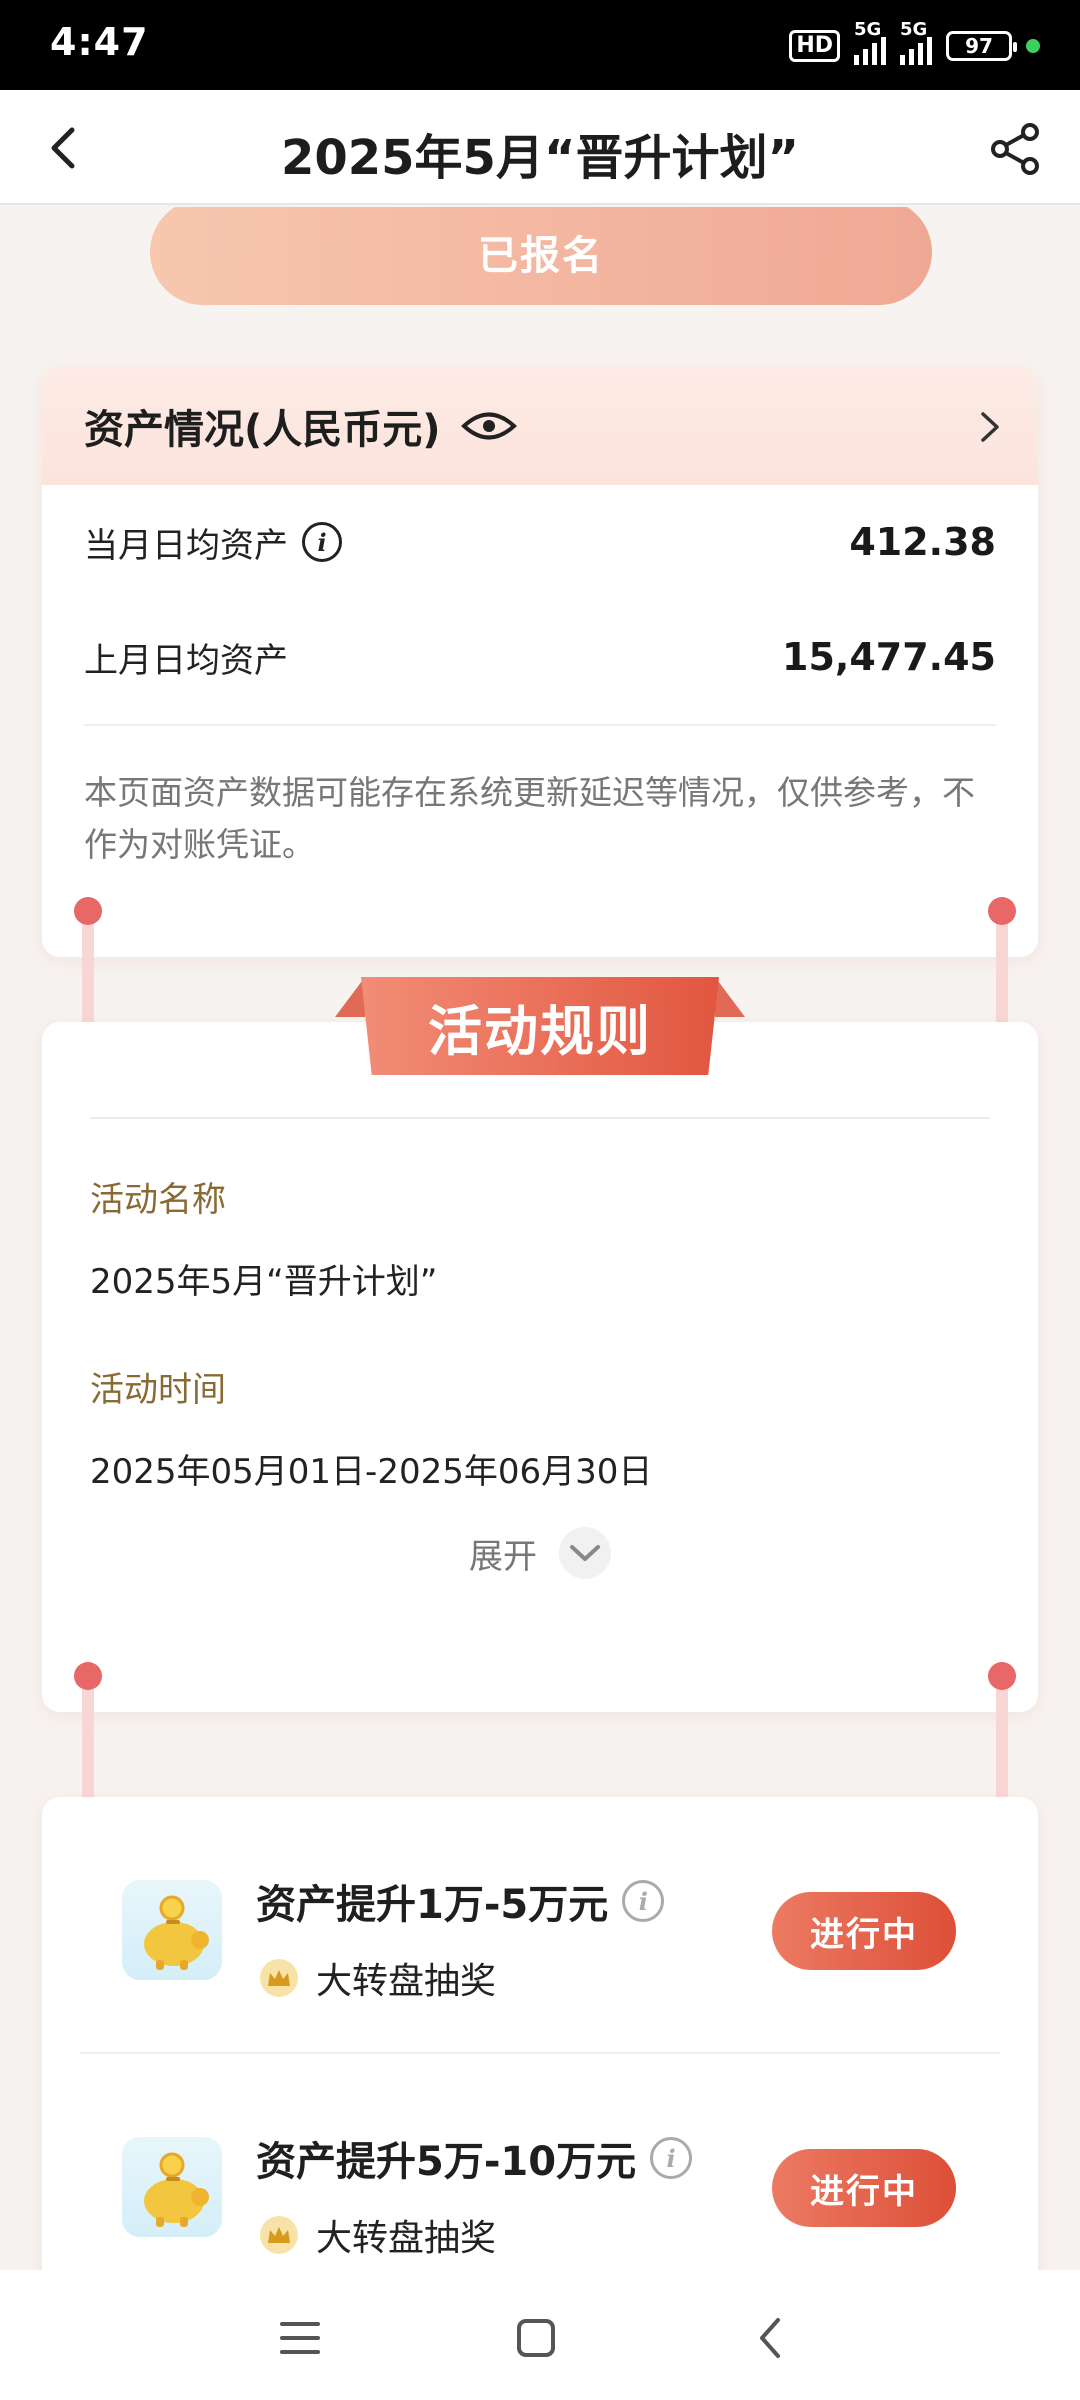 The width and height of the screenshot is (1080, 2400). I want to click on page-title: 2025年5月“晋升计划”, so click(540, 158).